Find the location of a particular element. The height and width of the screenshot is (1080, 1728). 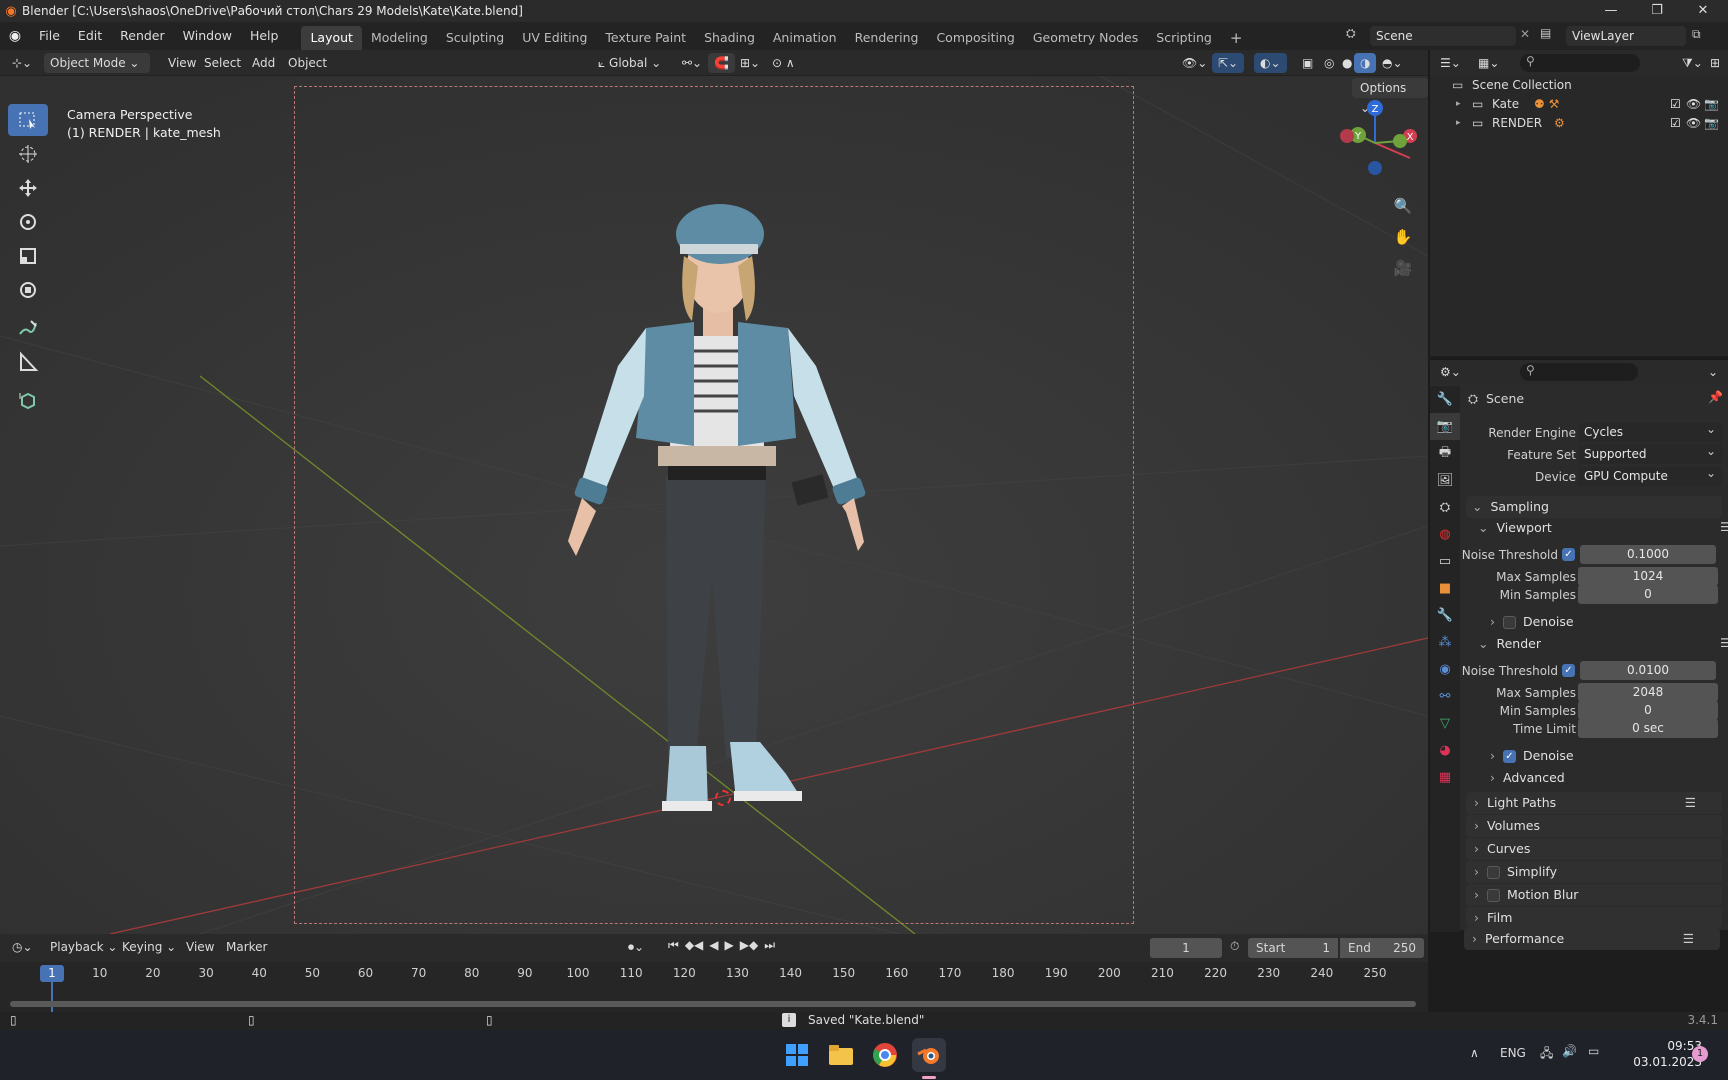

close-scene-icon: ✕ is located at coordinates (1525, 34).